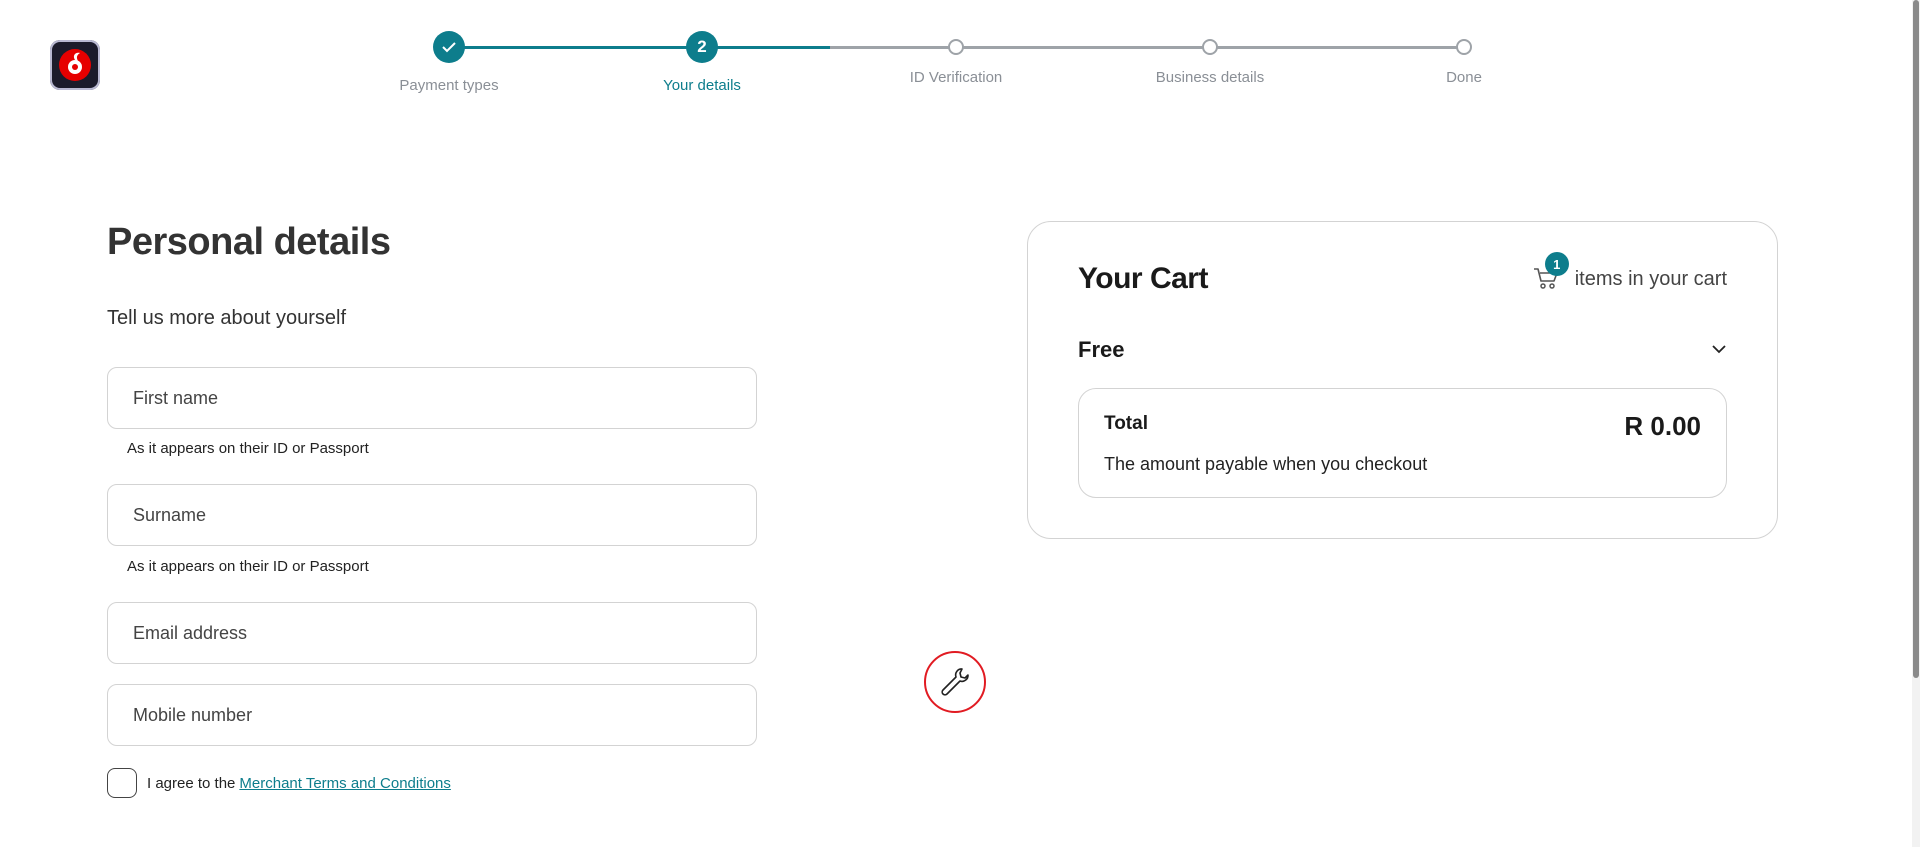 This screenshot has height=847, width=1920. I want to click on page-scrollbar, so click(1916, 423).